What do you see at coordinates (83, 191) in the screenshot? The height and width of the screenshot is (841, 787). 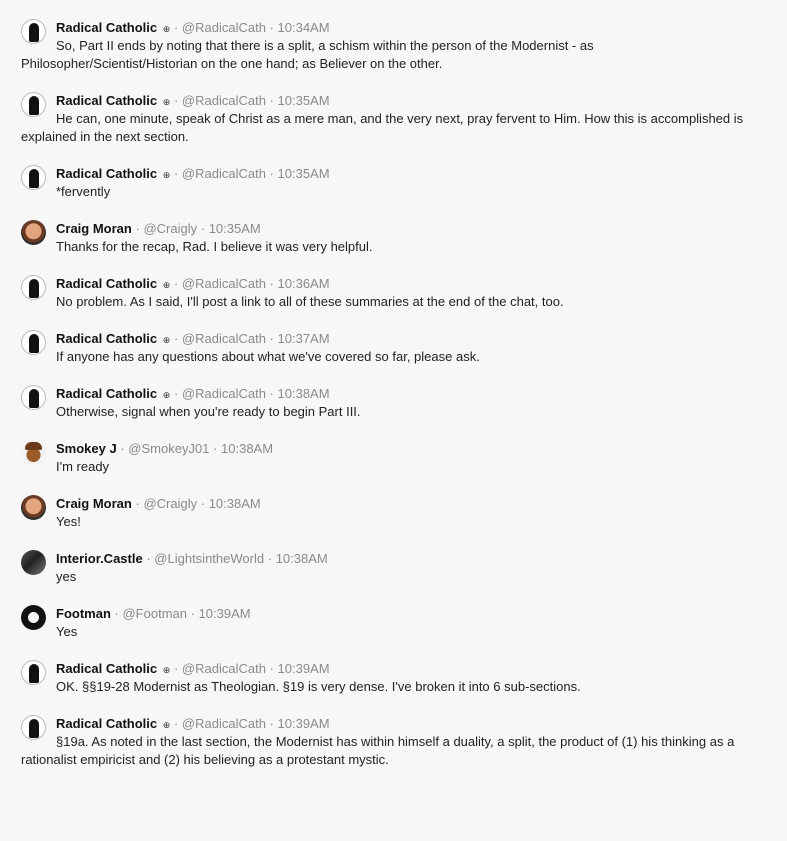 I see `message-text: *fervently` at bounding box center [83, 191].